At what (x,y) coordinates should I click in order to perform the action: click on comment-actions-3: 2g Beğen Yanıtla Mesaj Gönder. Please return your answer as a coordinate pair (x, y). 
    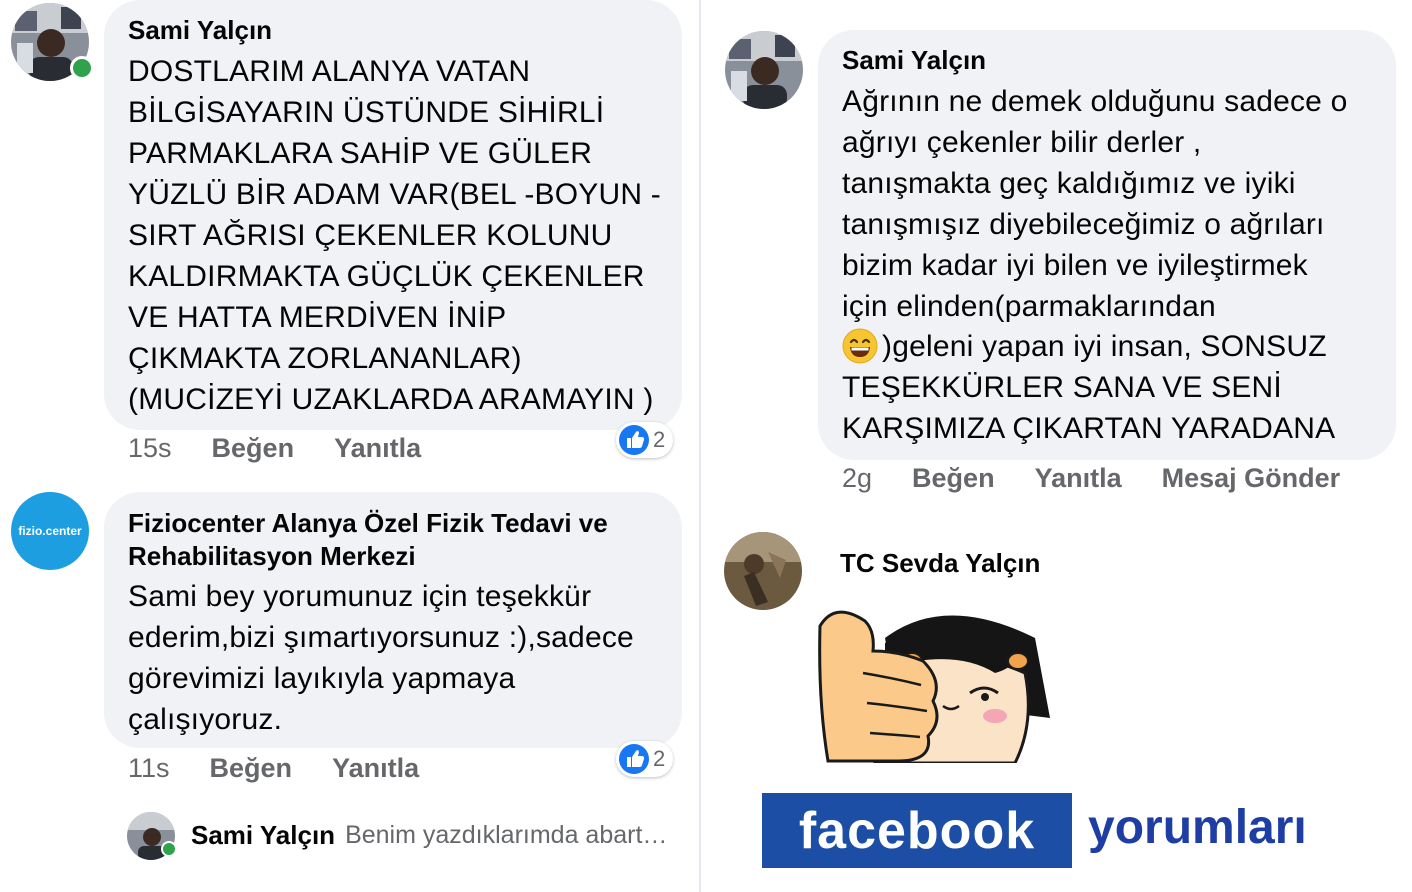
    Looking at the image, I should click on (1111, 478).